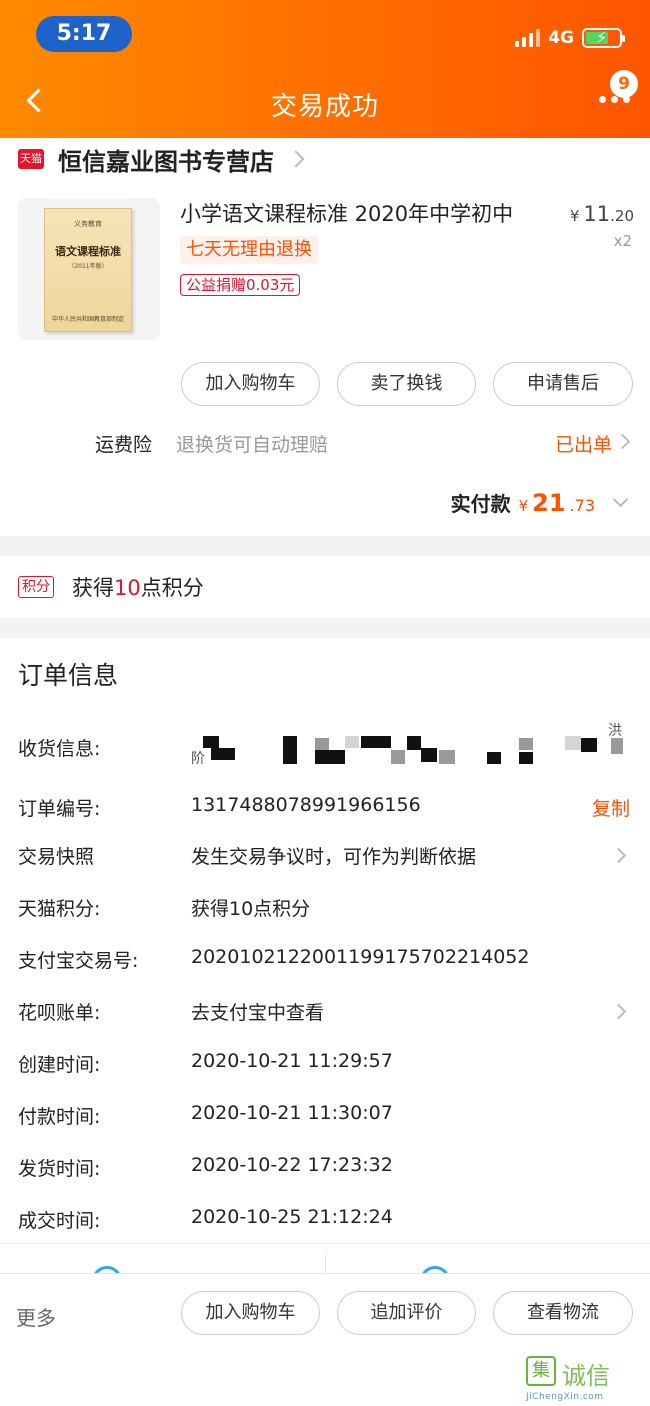  Describe the element at coordinates (59, 1169) in the screenshot. I see `shipped-time-label: 发货时间:` at that location.